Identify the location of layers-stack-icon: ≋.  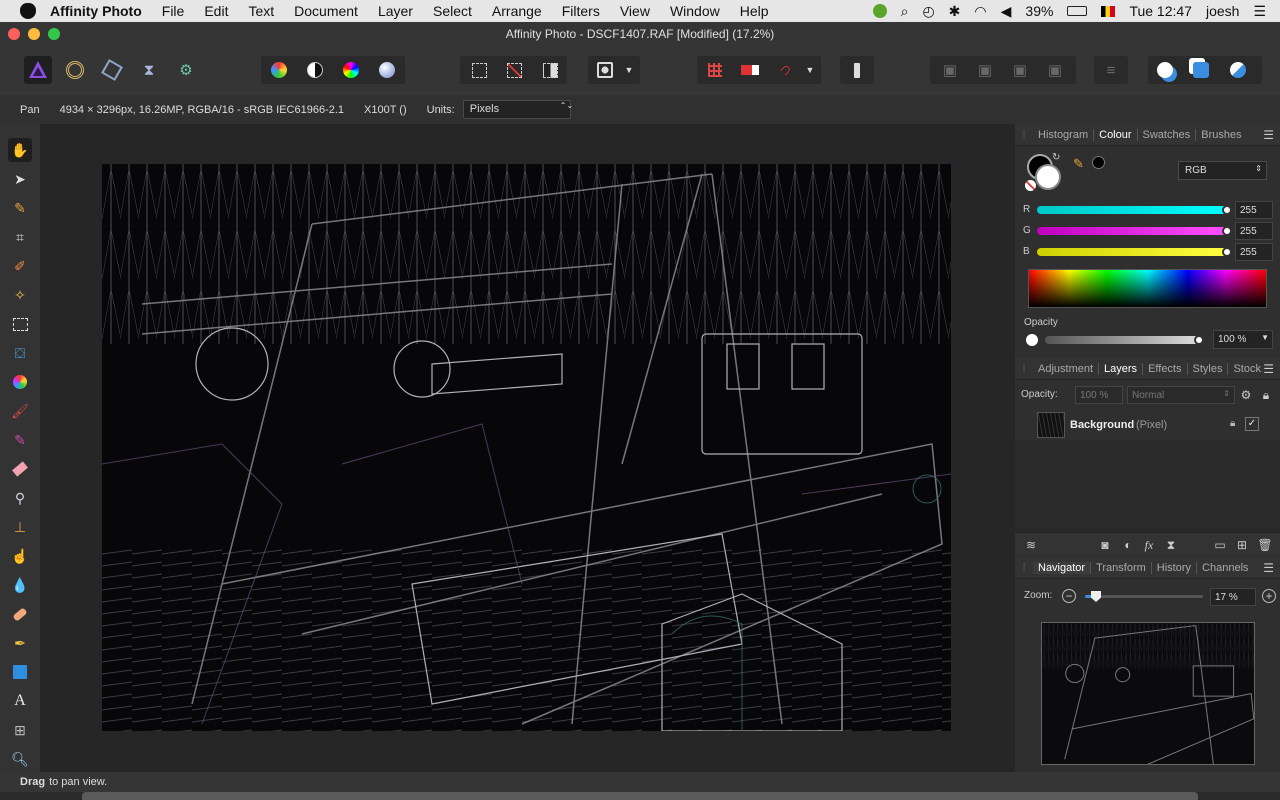
(1031, 545).